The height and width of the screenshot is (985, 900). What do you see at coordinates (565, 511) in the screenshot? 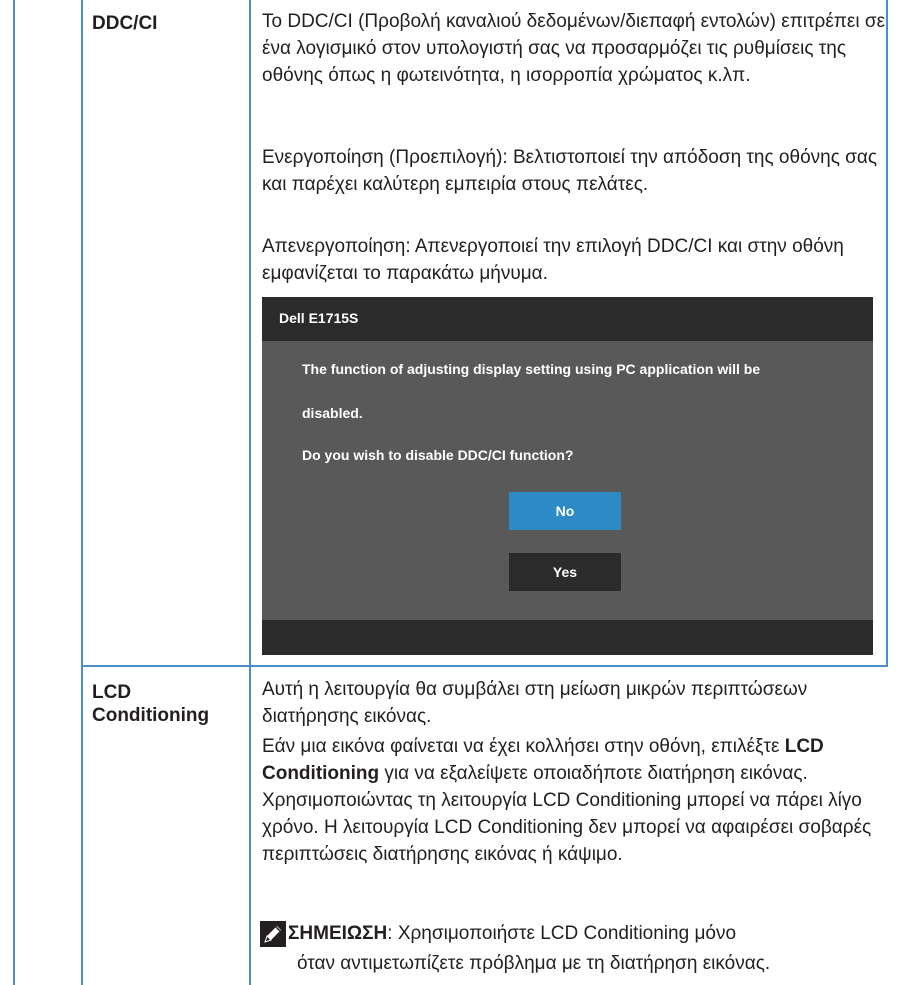
I see `osd-no-button: No` at bounding box center [565, 511].